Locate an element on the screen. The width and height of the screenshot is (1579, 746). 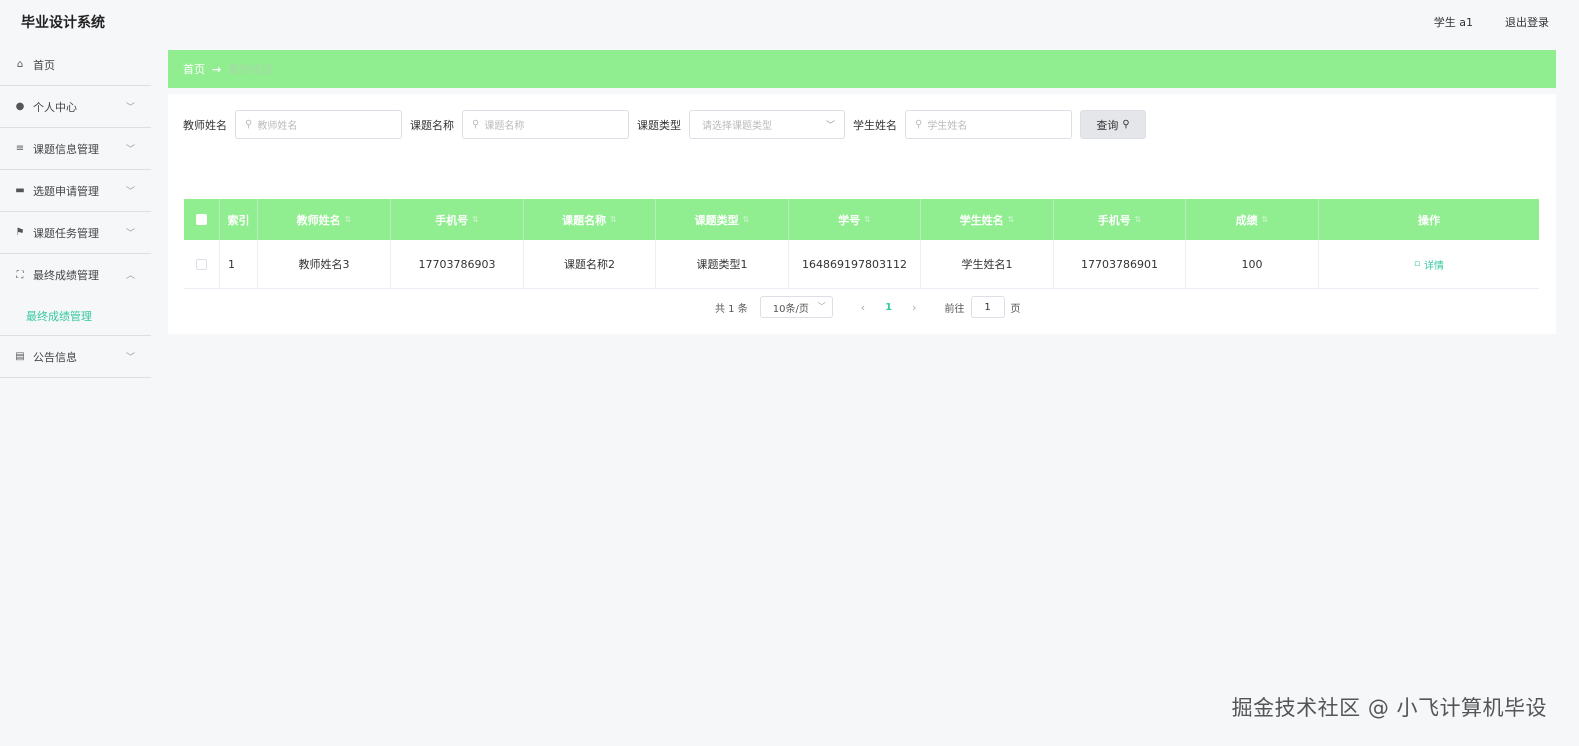
page-size-value: 10条/页 is located at coordinates (790, 309).